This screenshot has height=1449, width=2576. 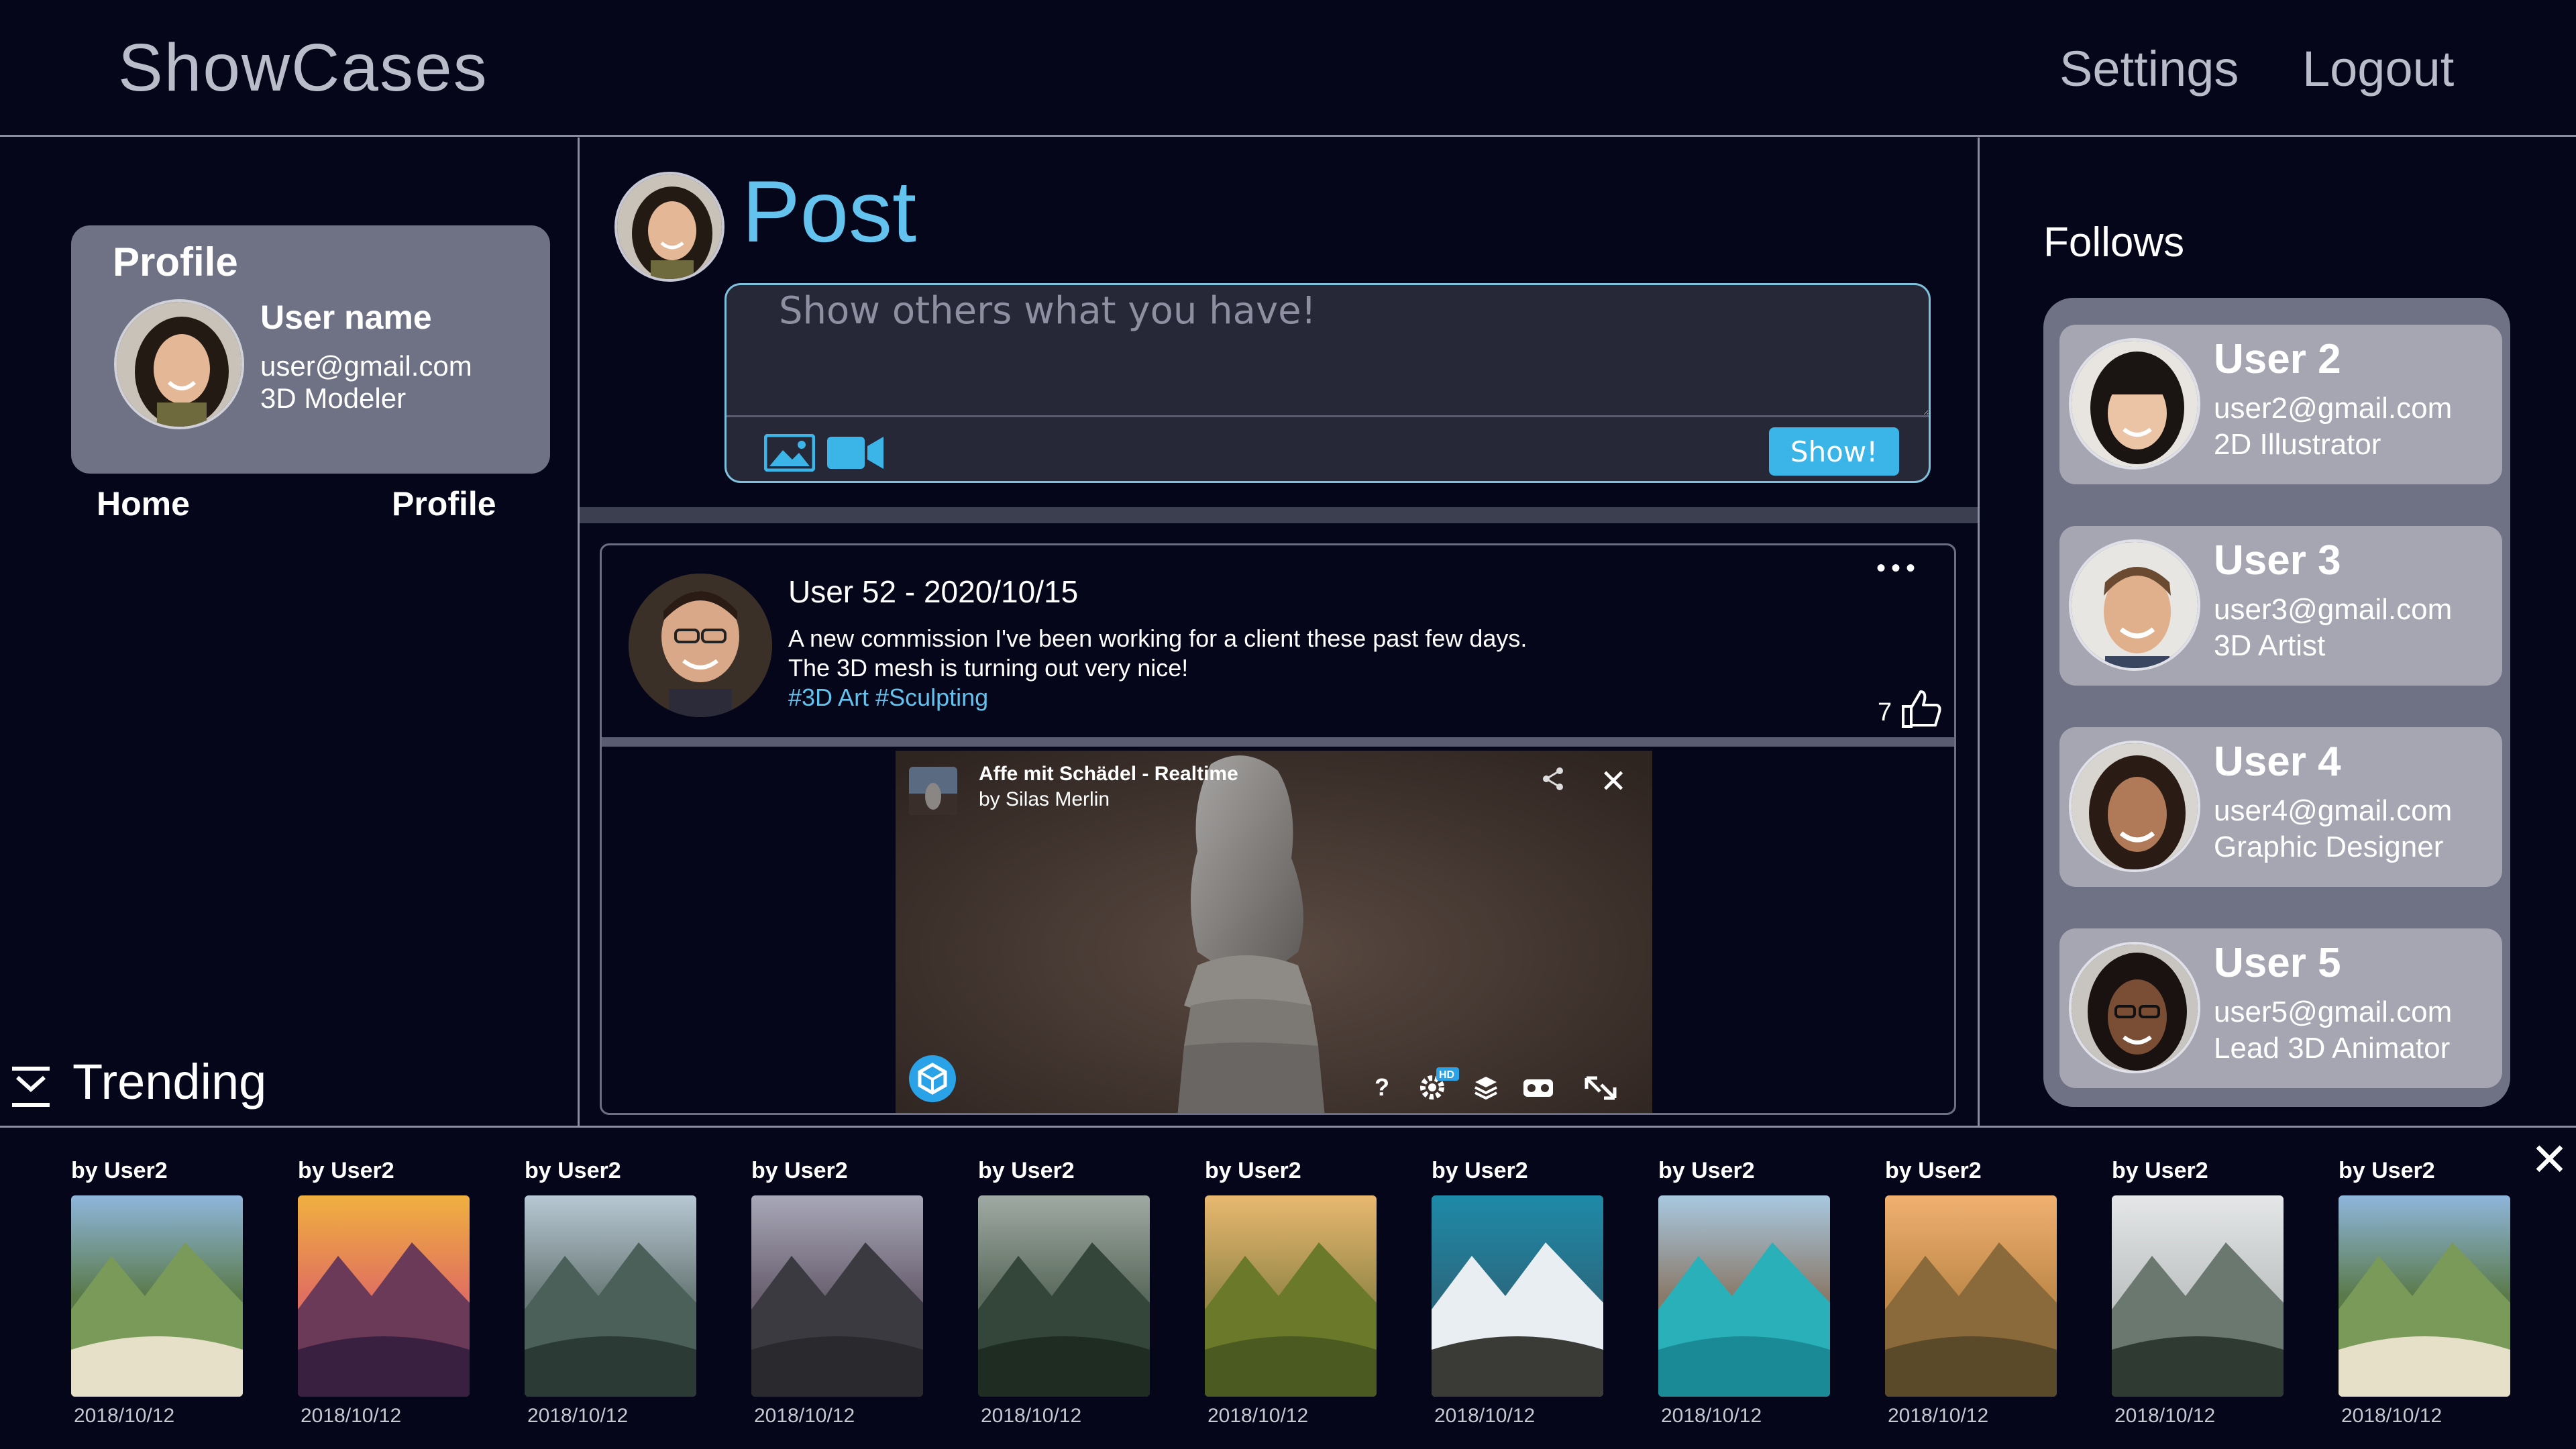 What do you see at coordinates (1382, 1087) in the screenshot?
I see `help-icon: ?` at bounding box center [1382, 1087].